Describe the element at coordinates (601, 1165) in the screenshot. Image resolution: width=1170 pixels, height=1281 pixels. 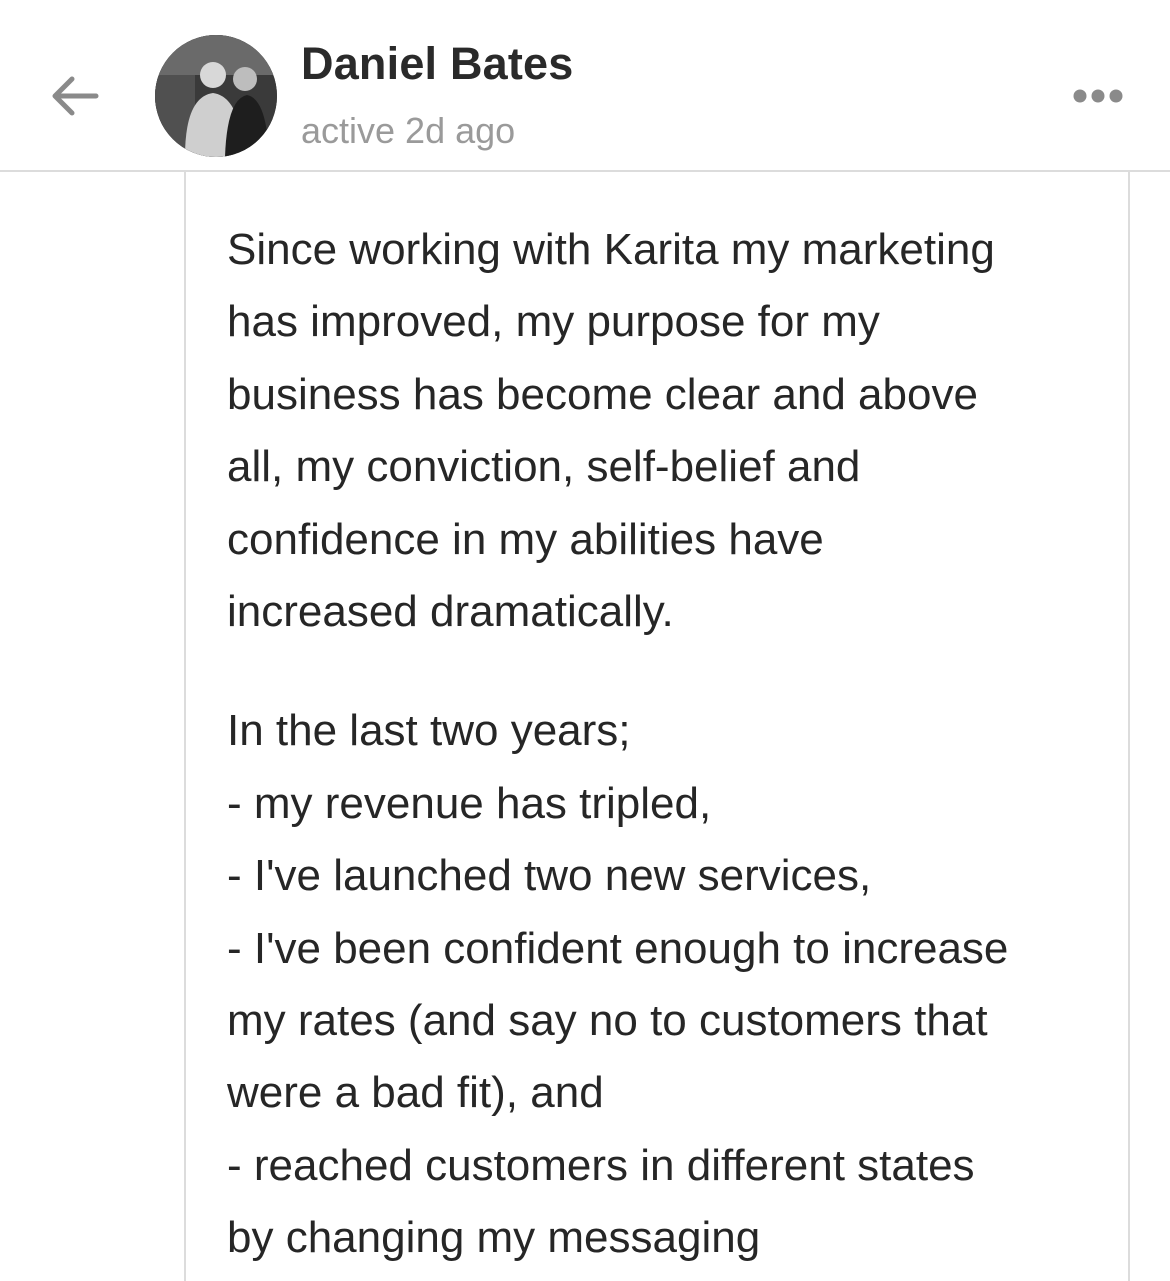
I see `message-line: - reached customers in different states` at that location.